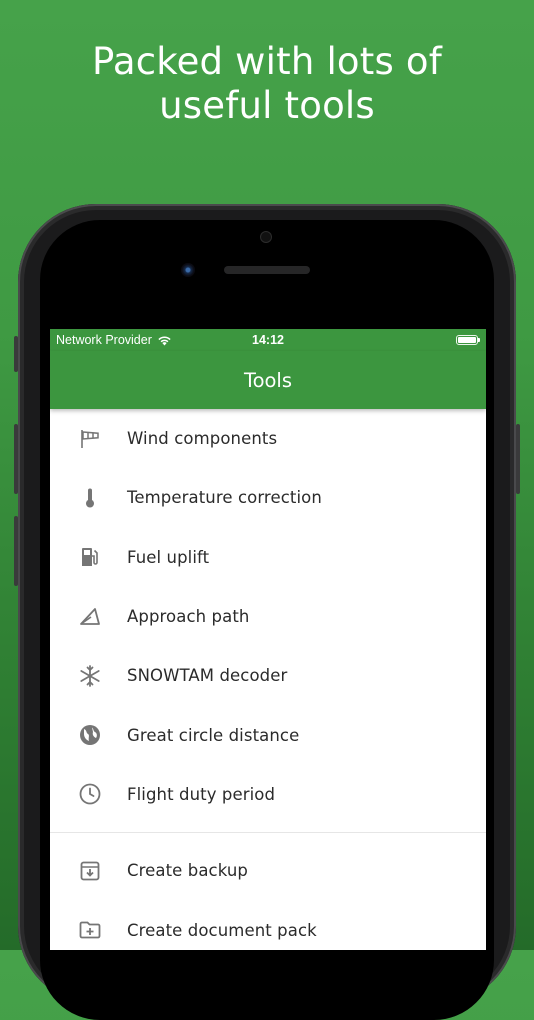 This screenshot has height=1020, width=534. What do you see at coordinates (518, 459) in the screenshot?
I see `power-button` at bounding box center [518, 459].